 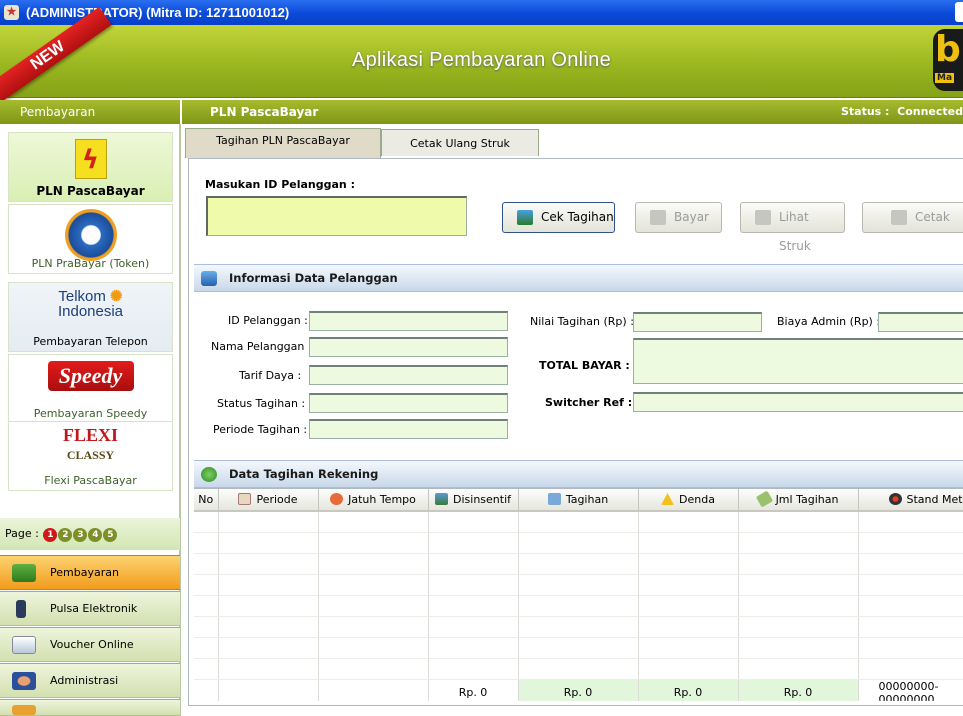 What do you see at coordinates (910, 500) in the screenshot?
I see `col-stand-meter: Stand Meter` at bounding box center [910, 500].